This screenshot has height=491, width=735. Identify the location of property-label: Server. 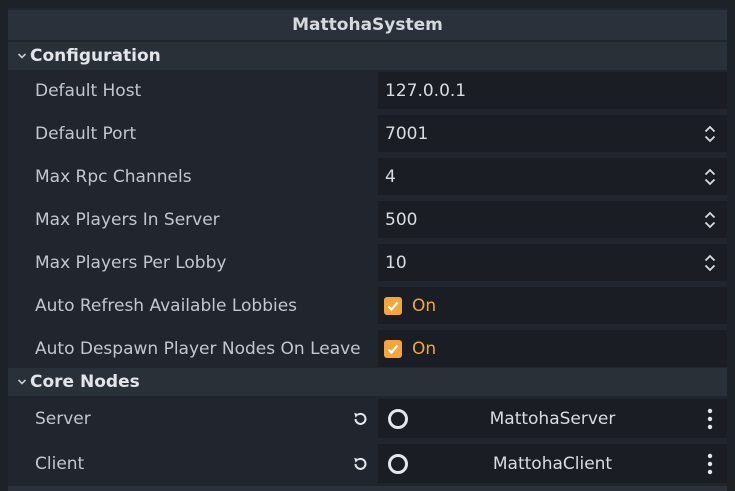
(63, 418).